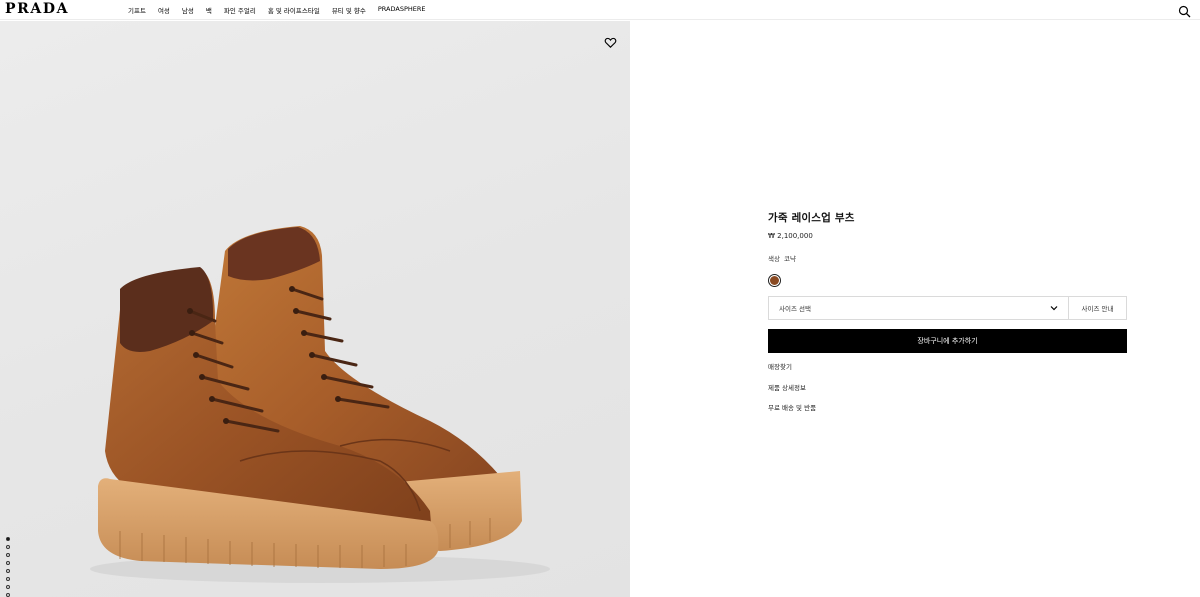 The width and height of the screenshot is (1200, 597). What do you see at coordinates (240, 10) in the screenshot?
I see `nav-item-fine-jewelry: 파인 주얼리` at bounding box center [240, 10].